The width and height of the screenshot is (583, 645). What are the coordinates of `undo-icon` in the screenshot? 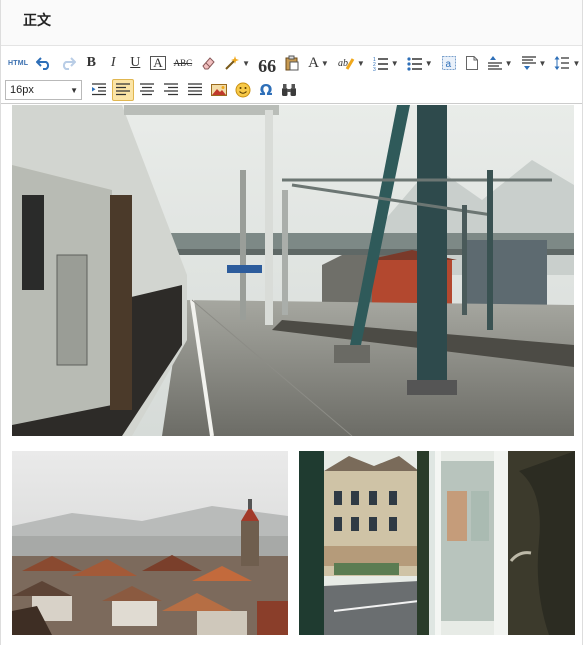 It's located at (43, 63).